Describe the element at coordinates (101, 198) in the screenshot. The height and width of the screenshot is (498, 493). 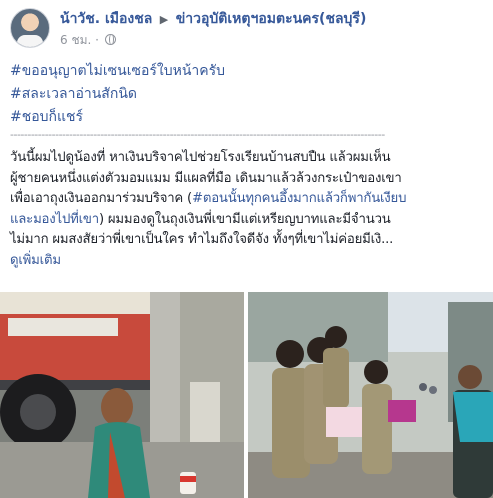
I see `body-text-segment: เพื่อเอาถุงเงินออกมาร่วมบริจาค (` at that location.